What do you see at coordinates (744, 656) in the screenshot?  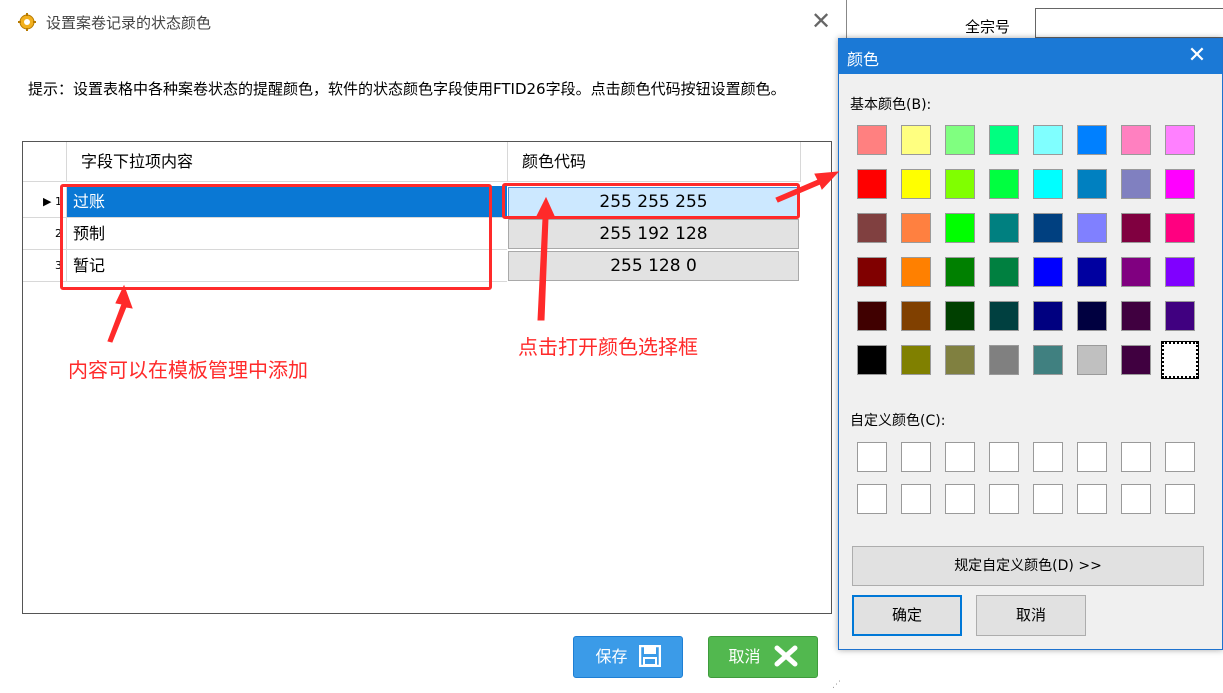 I see `cancel-label: 取消` at bounding box center [744, 656].